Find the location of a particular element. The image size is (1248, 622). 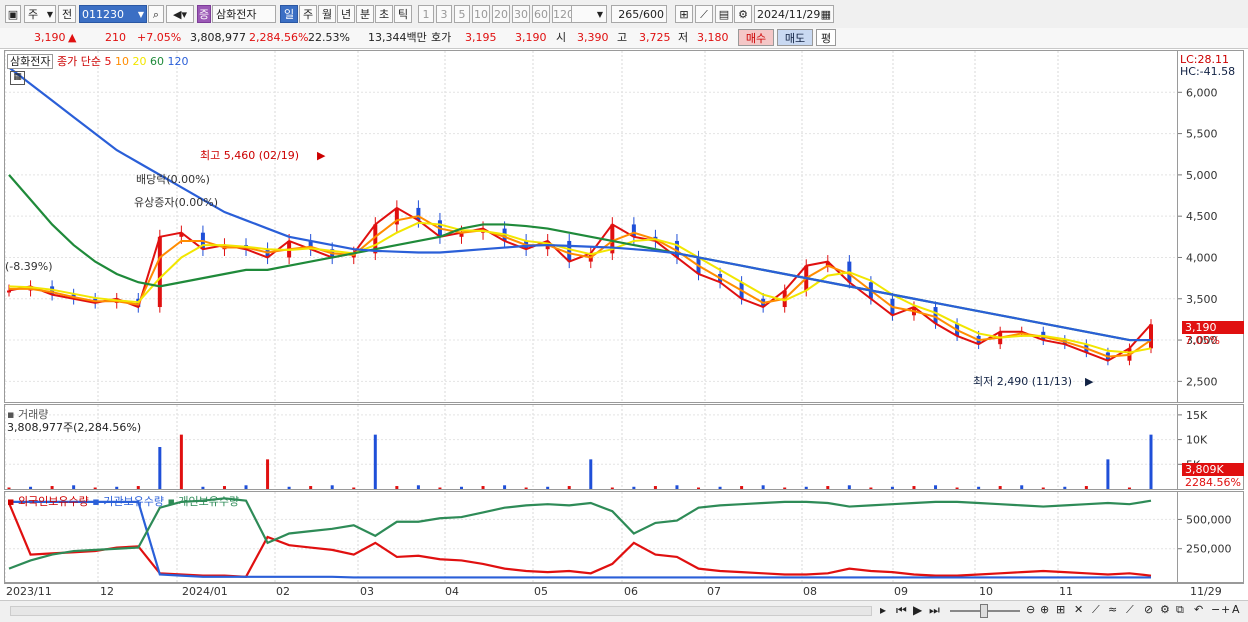

buy-button: 매수 is located at coordinates (756, 37).